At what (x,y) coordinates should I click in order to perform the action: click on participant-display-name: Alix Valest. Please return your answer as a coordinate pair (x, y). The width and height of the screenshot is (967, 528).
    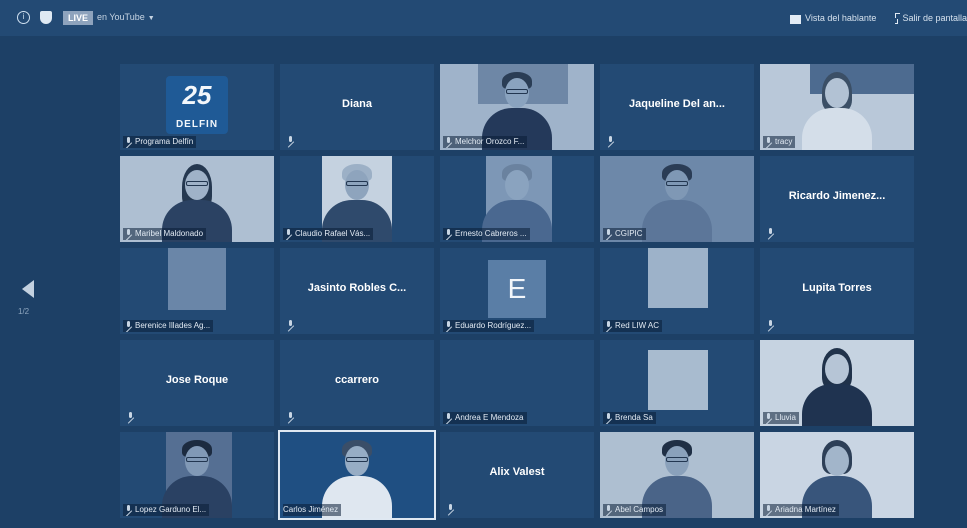
    Looking at the image, I should click on (517, 472).